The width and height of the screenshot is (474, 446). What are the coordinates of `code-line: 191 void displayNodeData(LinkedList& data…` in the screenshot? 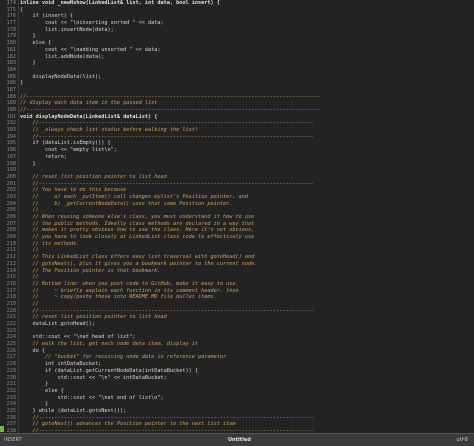 It's located at (237, 117).